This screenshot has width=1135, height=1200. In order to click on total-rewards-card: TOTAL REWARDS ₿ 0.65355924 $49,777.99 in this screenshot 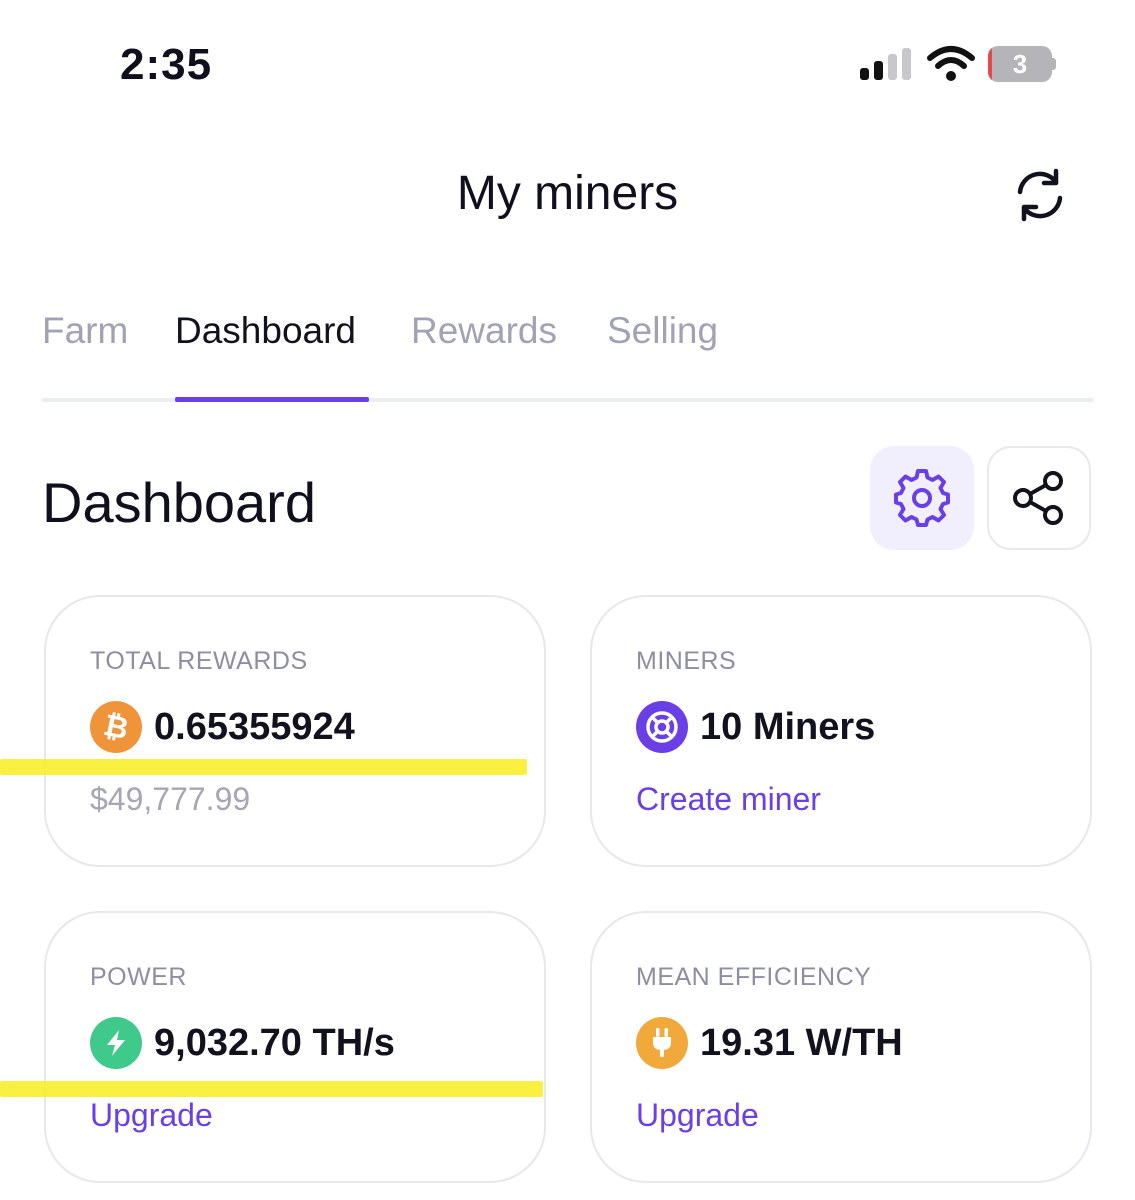, I will do `click(295, 731)`.